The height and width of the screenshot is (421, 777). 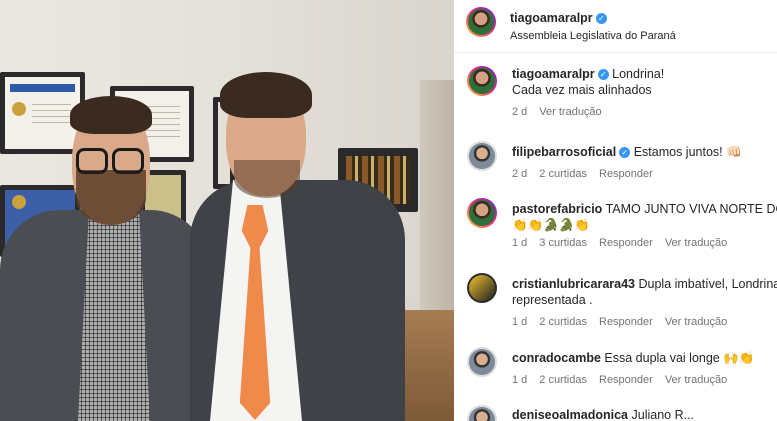 What do you see at coordinates (553, 74) in the screenshot?
I see `caption-username: tiagoamaralpr` at bounding box center [553, 74].